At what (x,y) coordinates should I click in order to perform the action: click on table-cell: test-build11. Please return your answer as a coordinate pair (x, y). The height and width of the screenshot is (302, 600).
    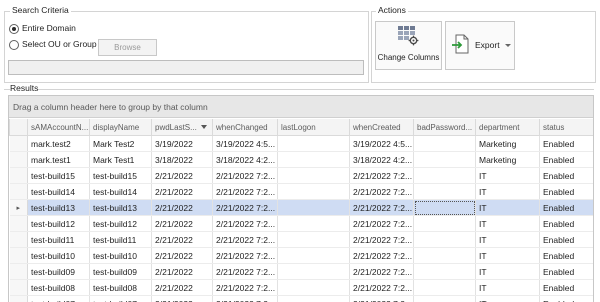
    Looking at the image, I should click on (59, 240).